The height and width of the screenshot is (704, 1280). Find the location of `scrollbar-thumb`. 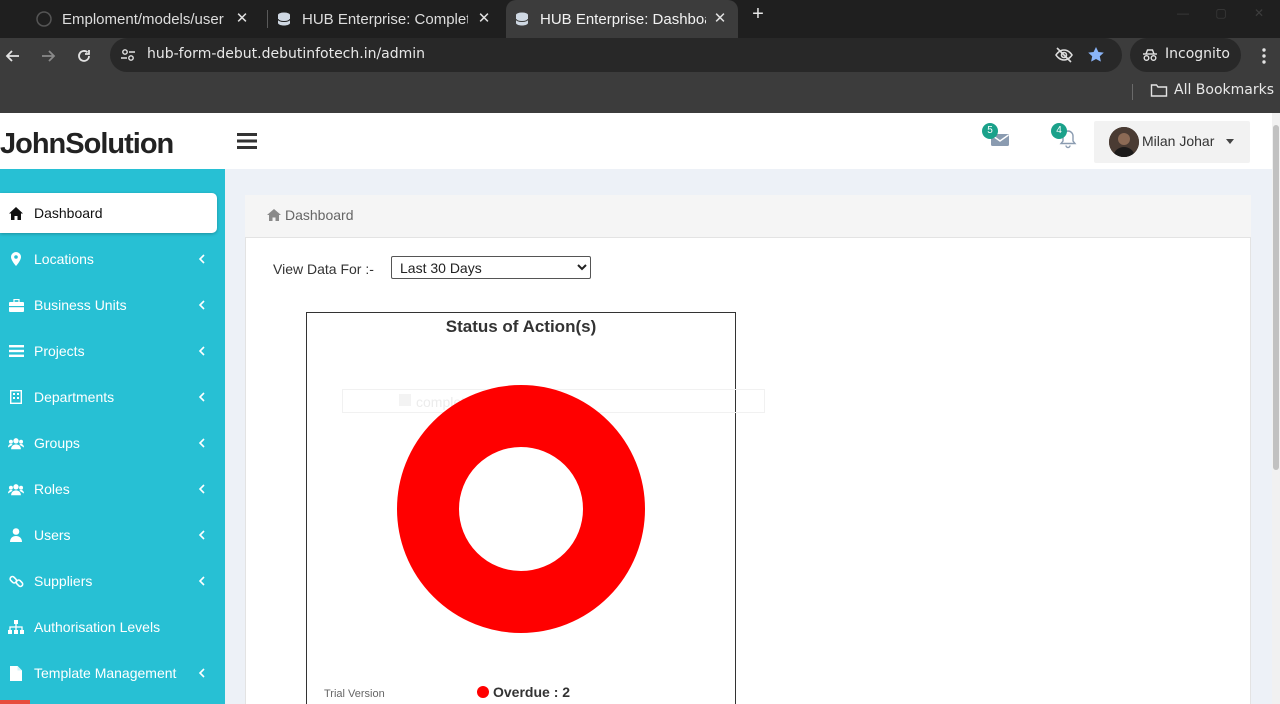

scrollbar-thumb is located at coordinates (1276, 297).